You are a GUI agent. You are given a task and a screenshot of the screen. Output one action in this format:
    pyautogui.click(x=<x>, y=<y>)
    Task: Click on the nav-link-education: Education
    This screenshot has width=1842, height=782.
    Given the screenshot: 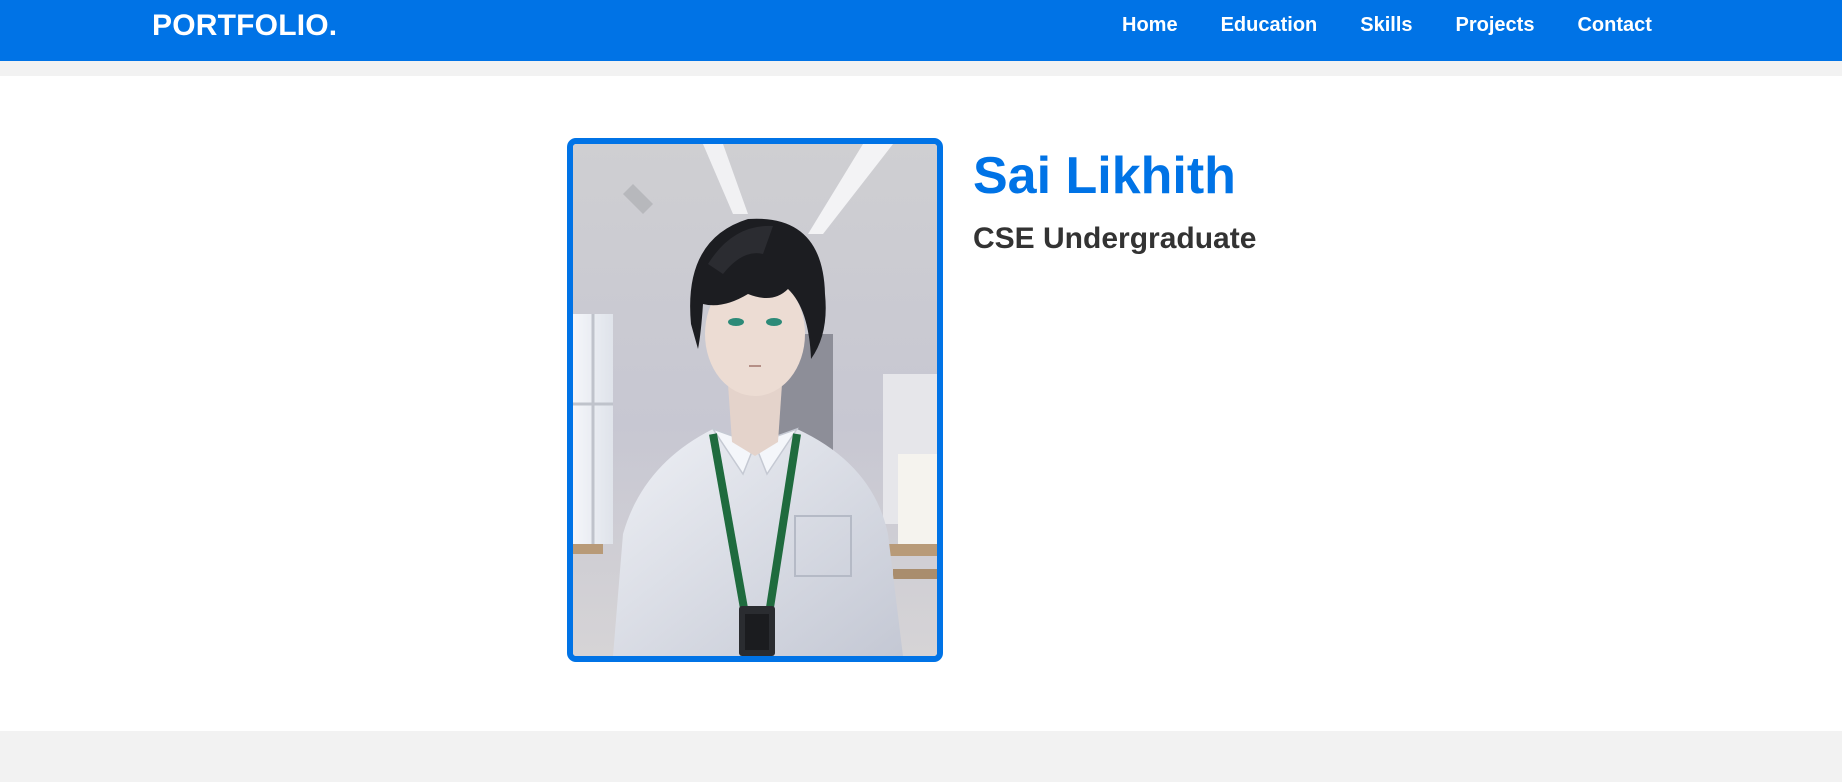 What is the action you would take?
    pyautogui.click(x=1269, y=25)
    